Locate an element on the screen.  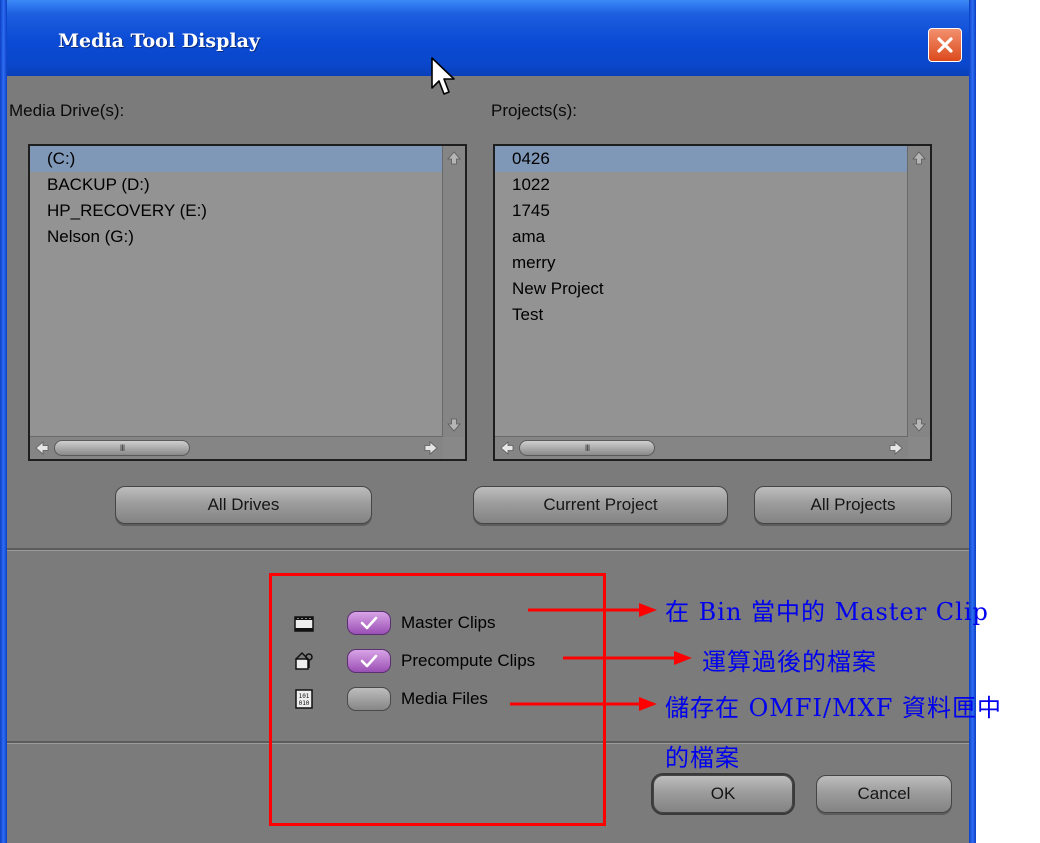
annotation-note-2: 運算過後的檔案 is located at coordinates (789, 662).